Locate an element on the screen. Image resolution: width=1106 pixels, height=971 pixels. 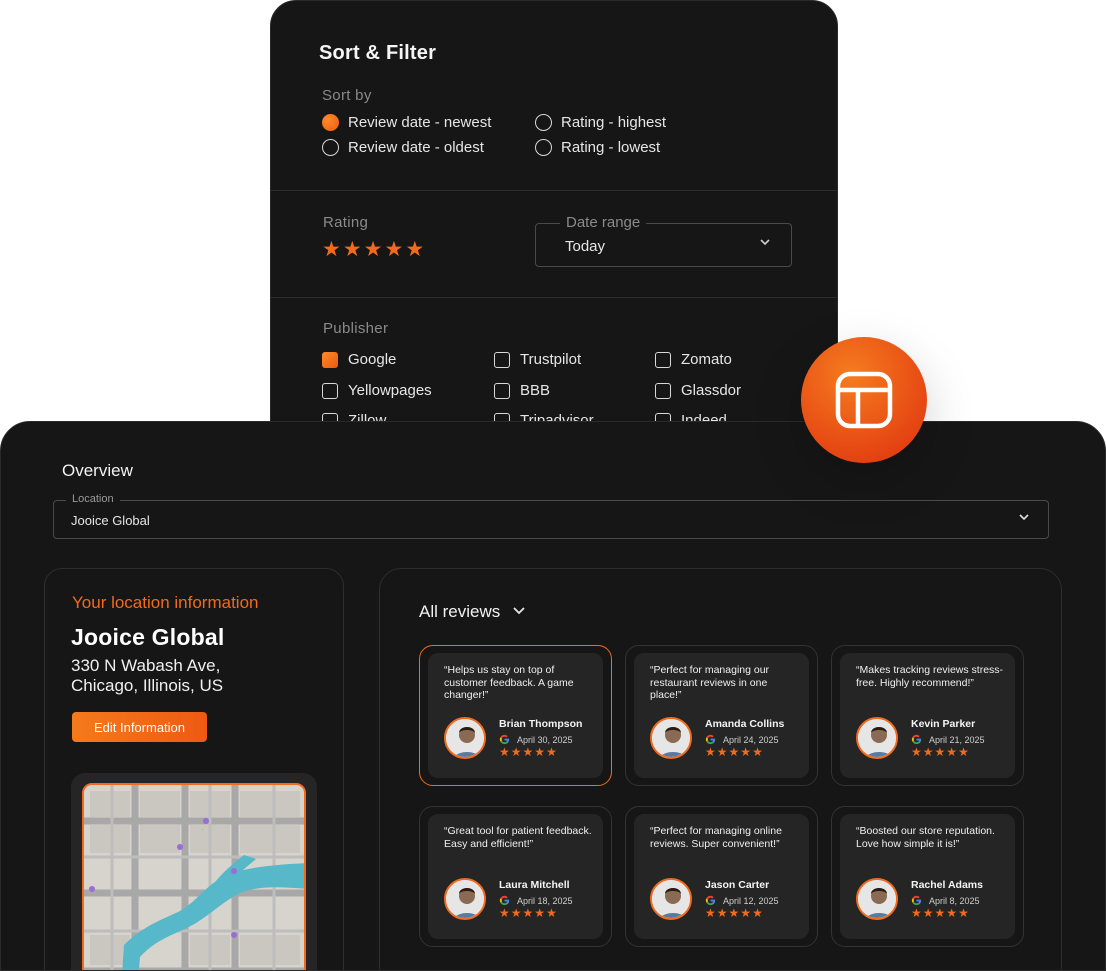
publisher-bbb: BBB is located at coordinates (522, 390).